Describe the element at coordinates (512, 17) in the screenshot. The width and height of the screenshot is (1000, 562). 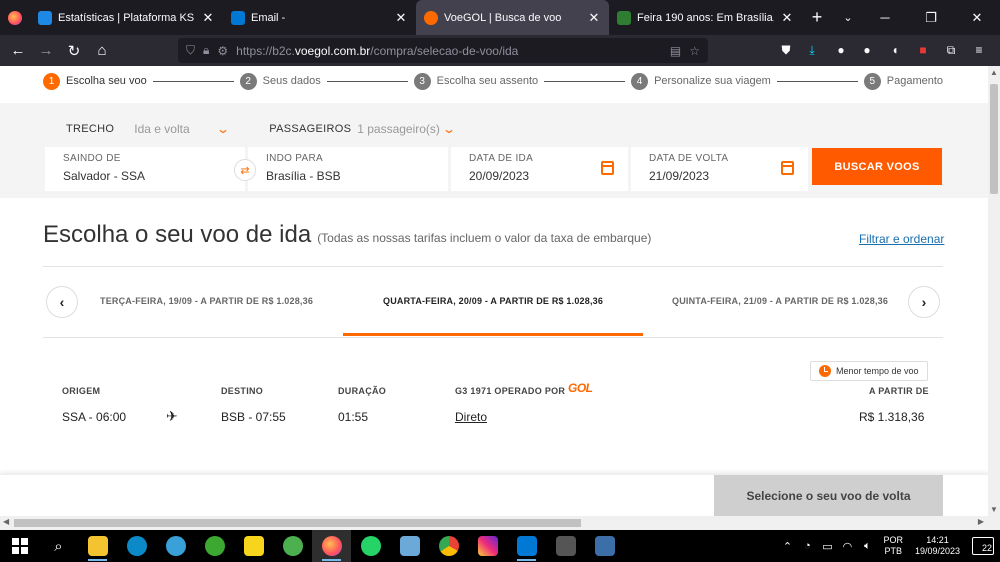
I see `tab-voegol: VoeGOL | Busca de voo ✕` at that location.